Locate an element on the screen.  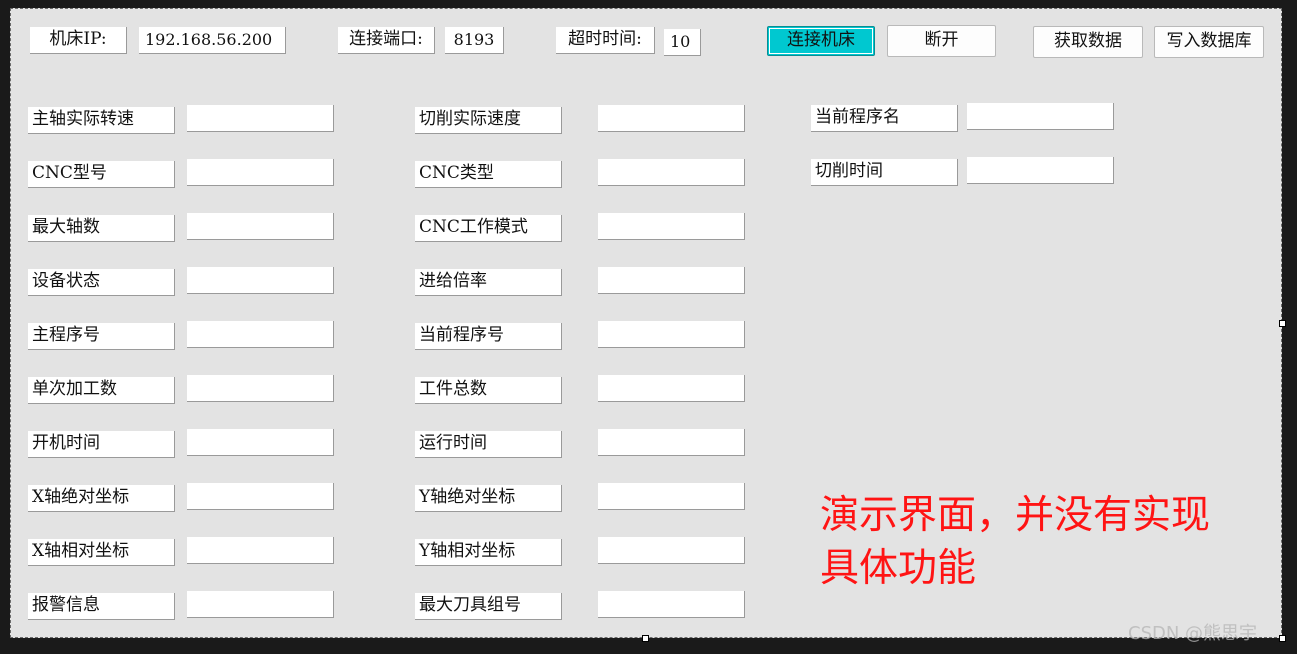
field-label: 开机时间 is located at coordinates (101, 444).